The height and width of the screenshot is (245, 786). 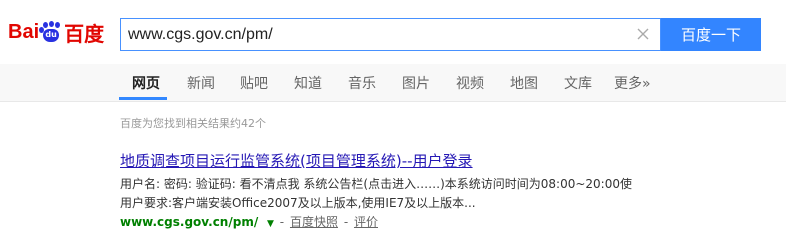 What do you see at coordinates (578, 83) in the screenshot?
I see `tab-wenku: 文库` at bounding box center [578, 83].